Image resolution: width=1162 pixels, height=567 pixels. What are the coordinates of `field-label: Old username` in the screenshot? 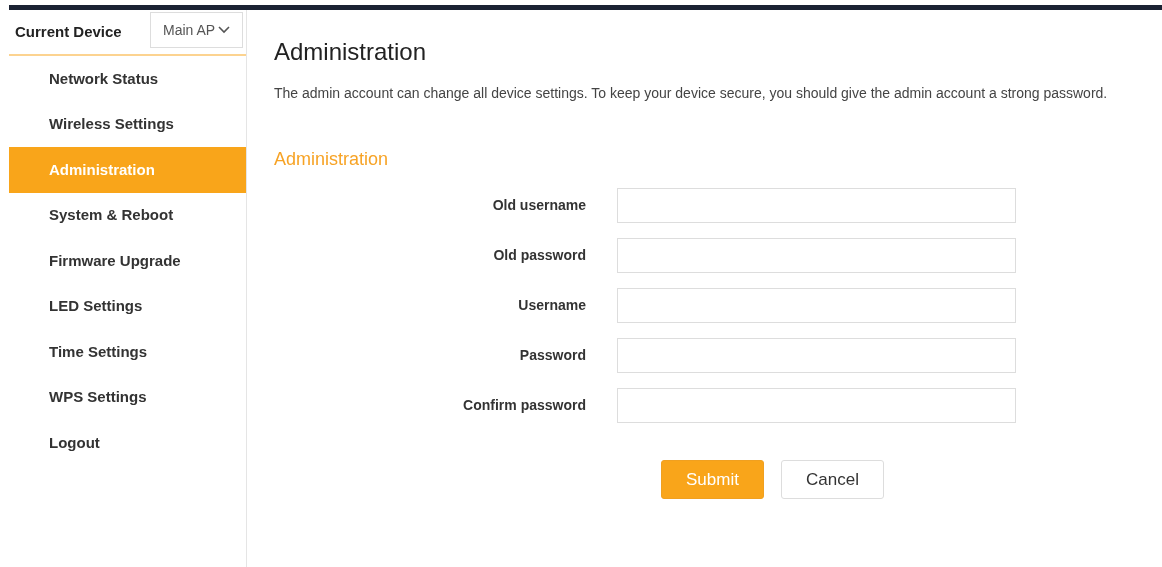 It's located at (538, 205).